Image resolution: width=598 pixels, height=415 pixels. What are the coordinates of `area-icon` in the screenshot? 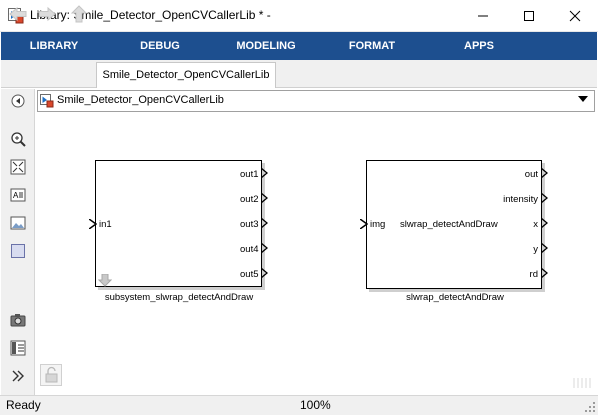 It's located at (18, 251).